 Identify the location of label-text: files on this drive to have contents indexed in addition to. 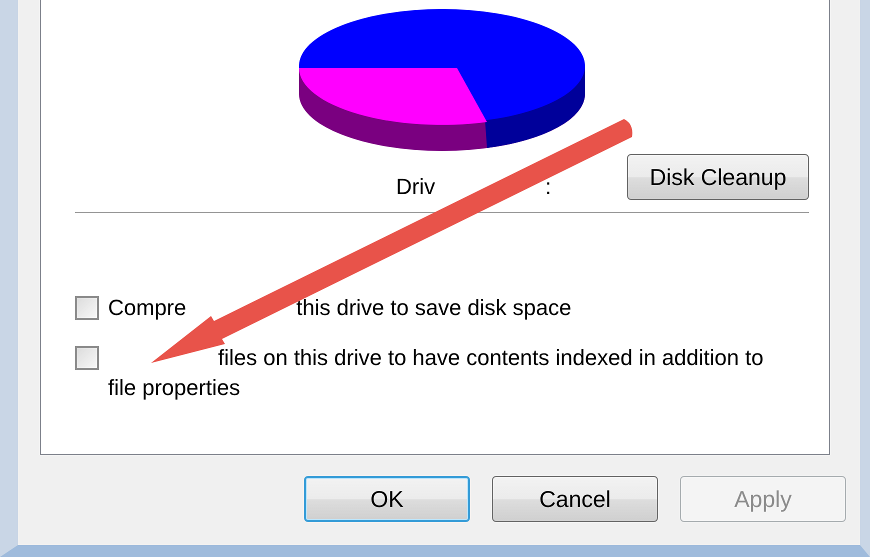
(491, 358).